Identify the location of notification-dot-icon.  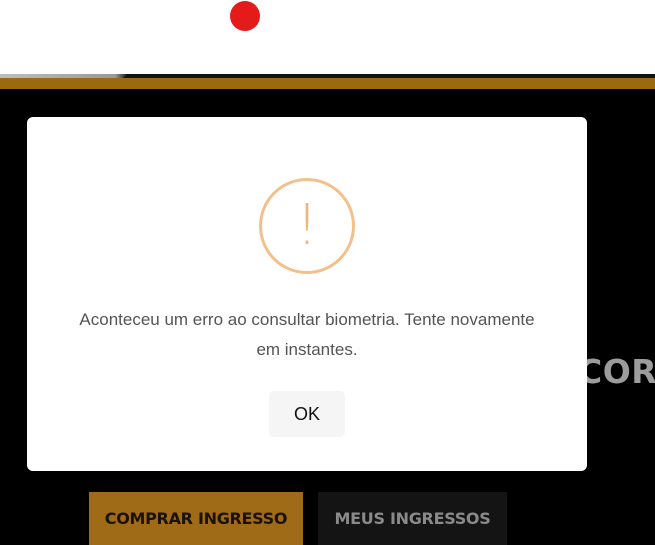
(245, 16).